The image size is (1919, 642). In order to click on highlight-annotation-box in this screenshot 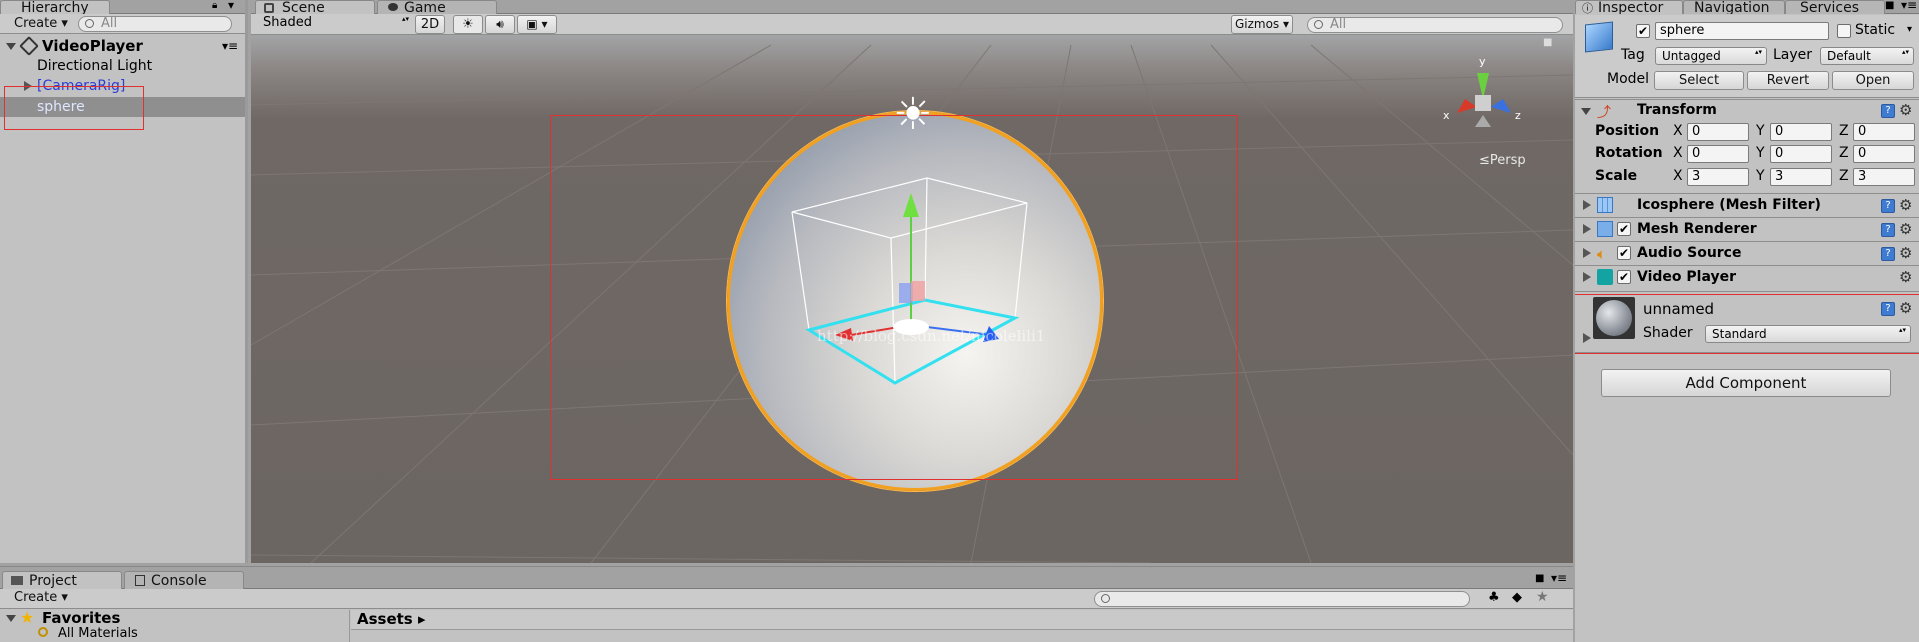, I will do `click(74, 108)`.